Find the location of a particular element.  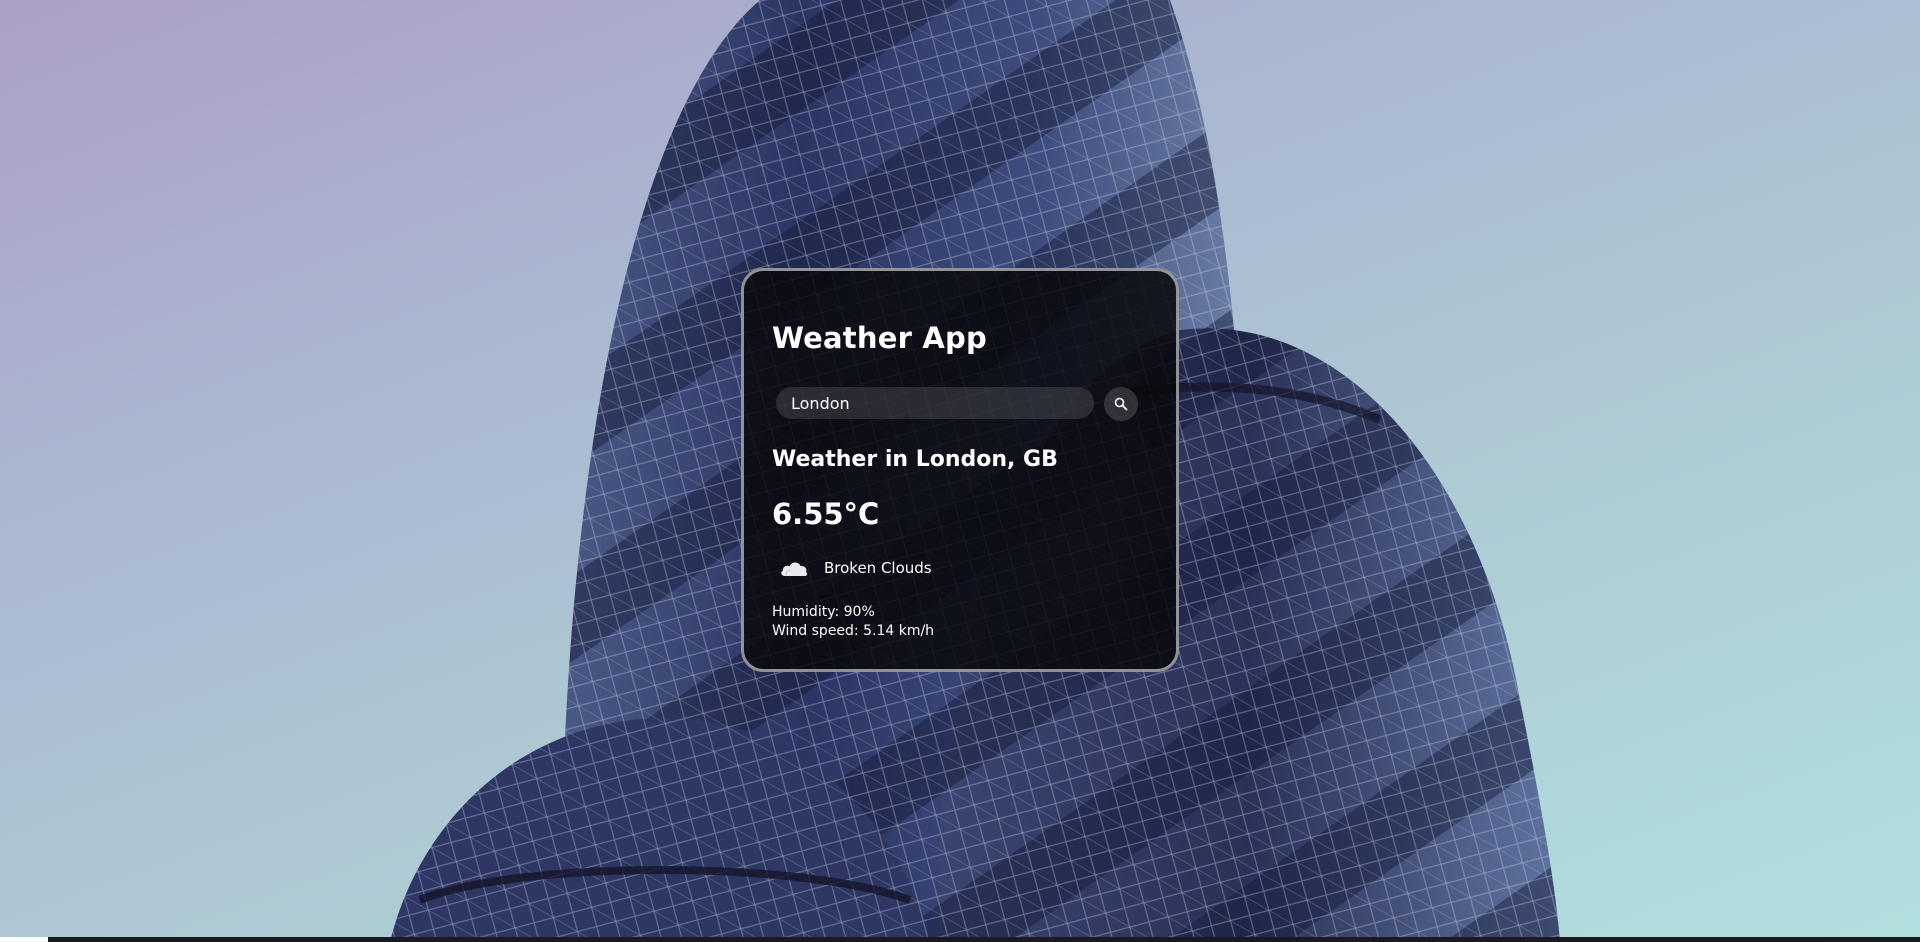

wind-speed-text: Wind speed: 5.14 km/h is located at coordinates (853, 631).